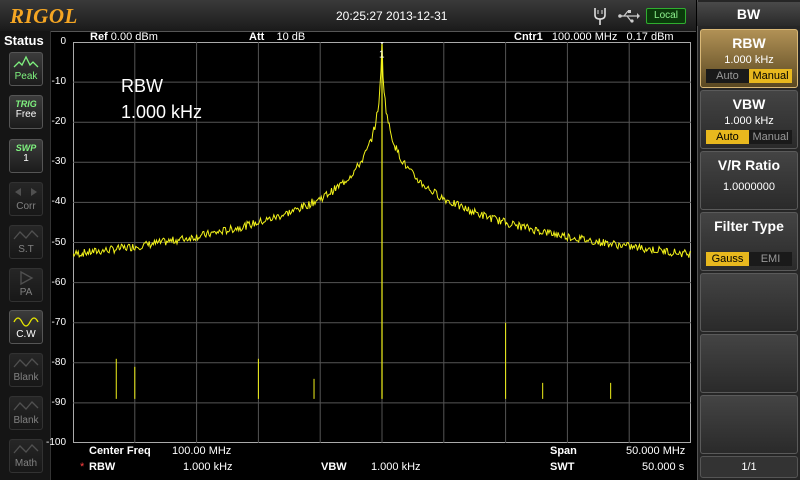 This screenshot has width=800, height=480. Describe the element at coordinates (26, 148) in the screenshot. I see `swp-label: SWP` at that location.